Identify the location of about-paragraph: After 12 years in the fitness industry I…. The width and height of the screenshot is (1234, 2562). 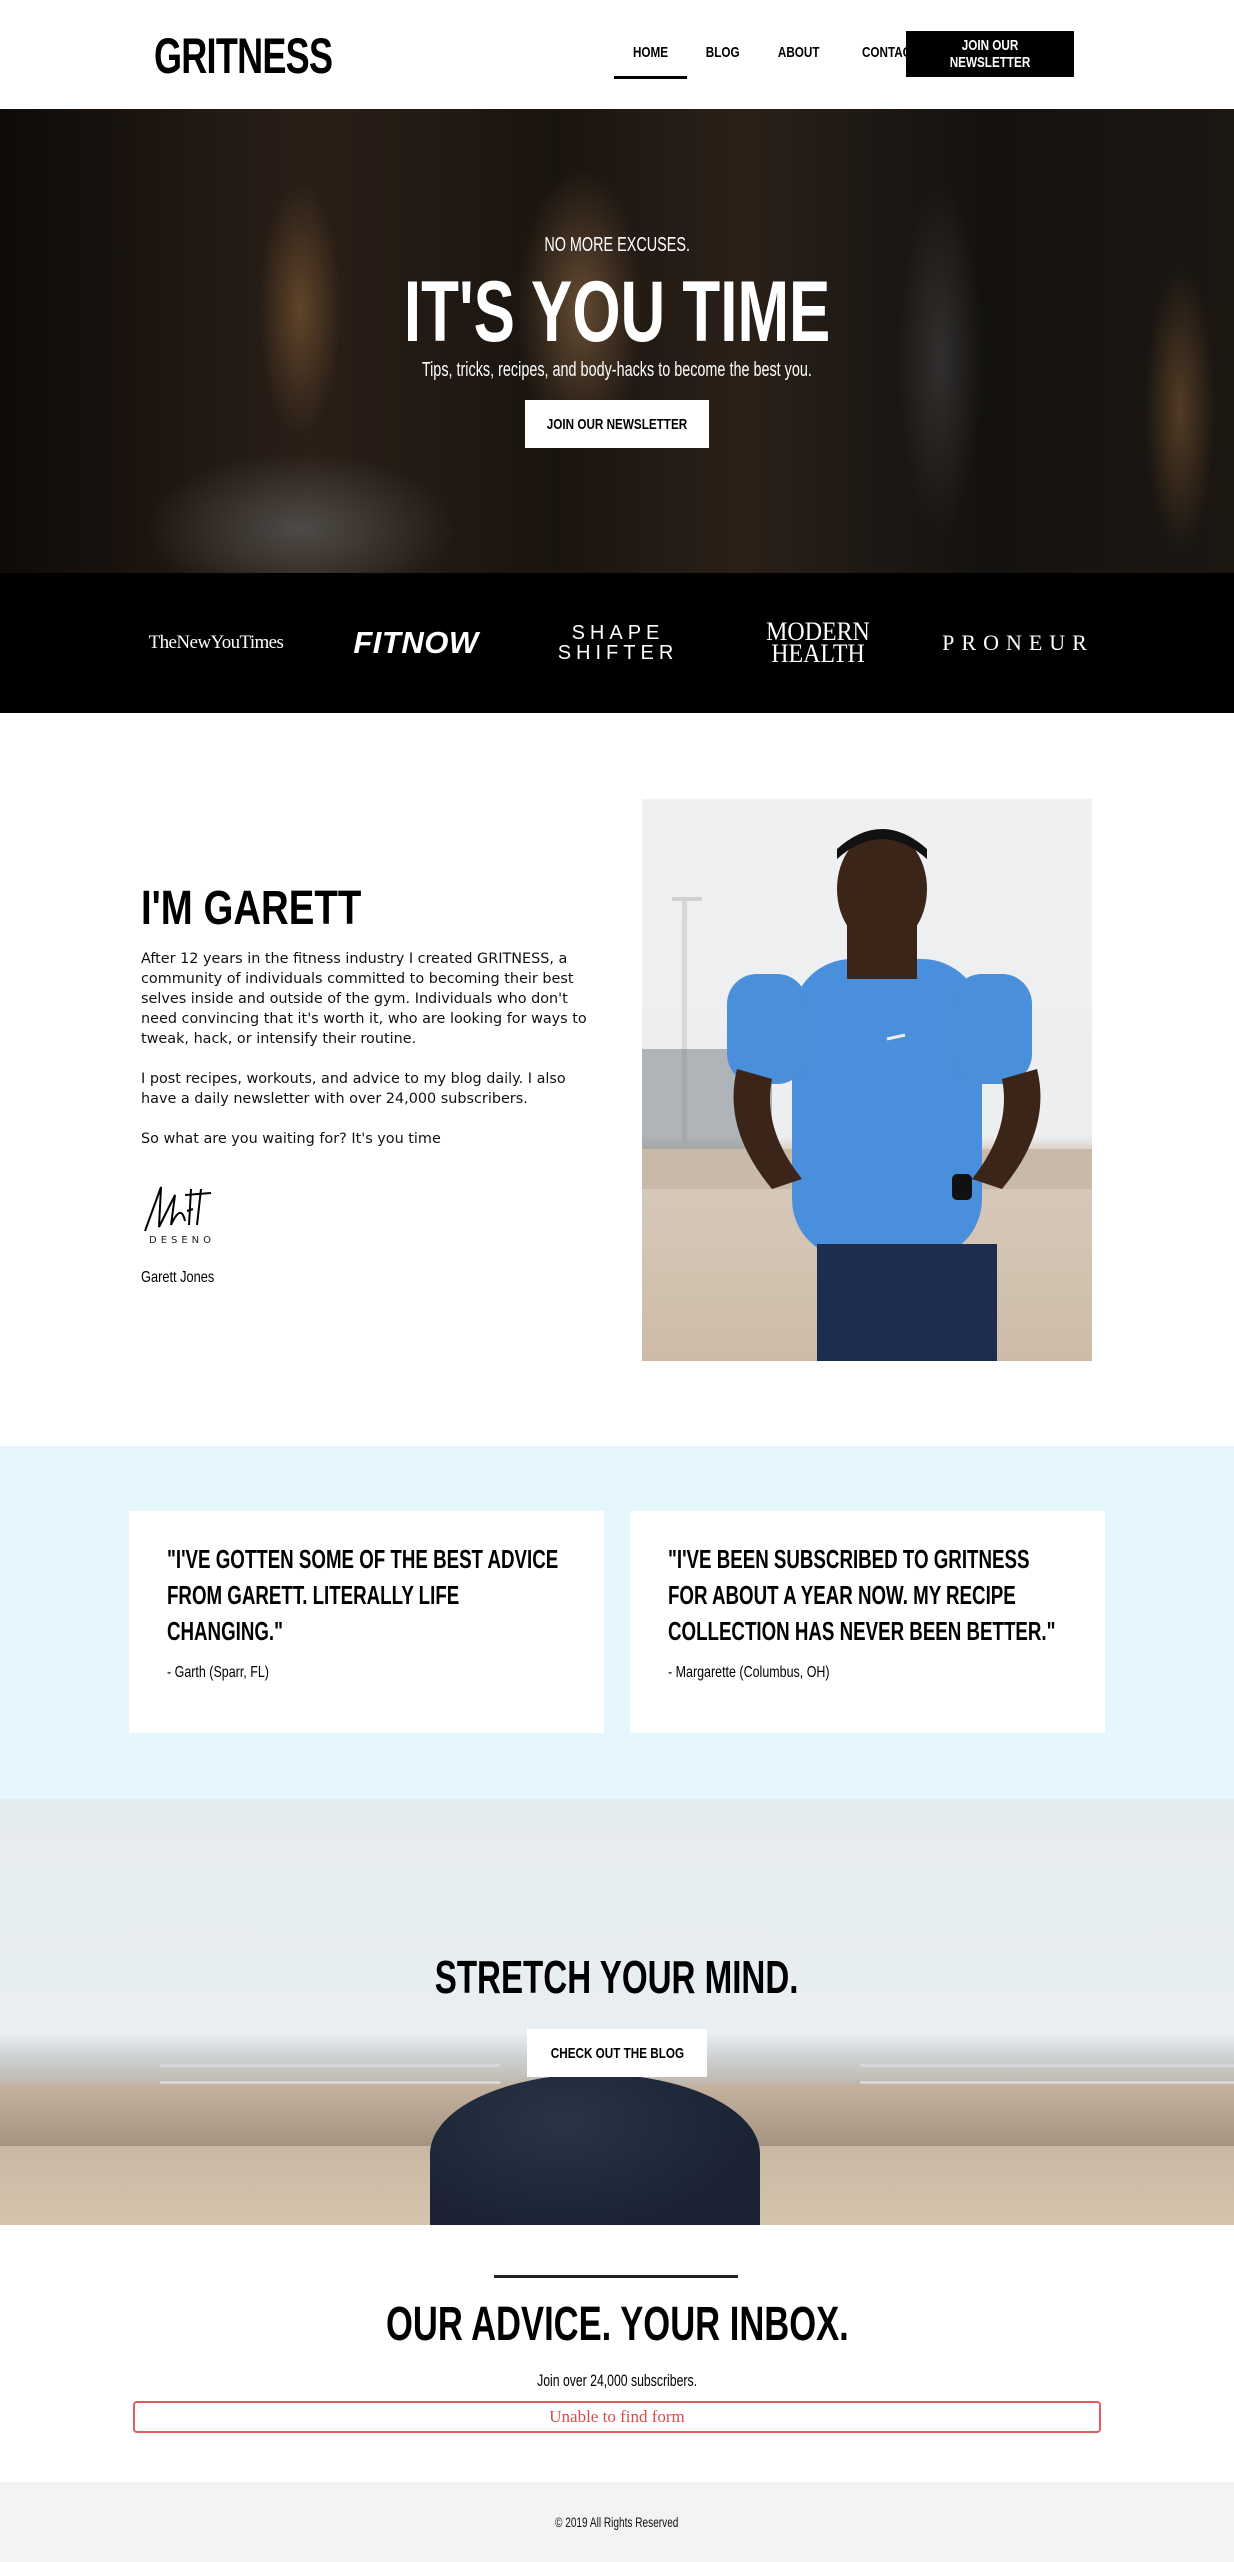
(364, 999).